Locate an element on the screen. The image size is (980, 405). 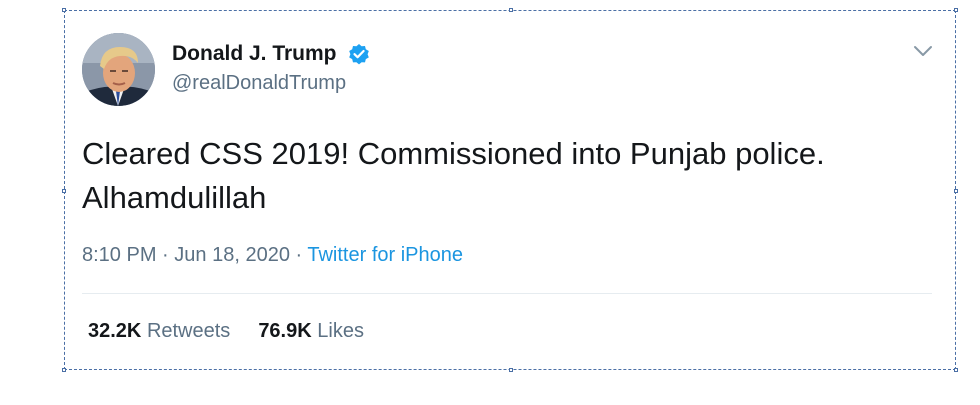
retweets-label: Retweets is located at coordinates (188, 331).